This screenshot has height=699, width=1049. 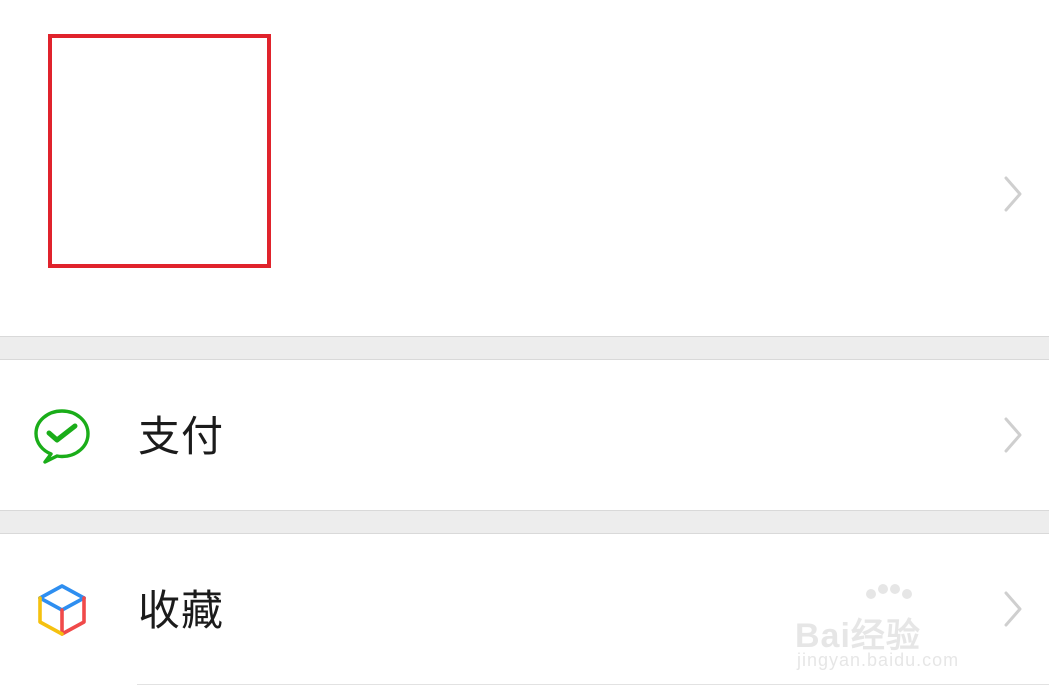 What do you see at coordinates (62, 610) in the screenshot?
I see `favorites-cube-icon` at bounding box center [62, 610].